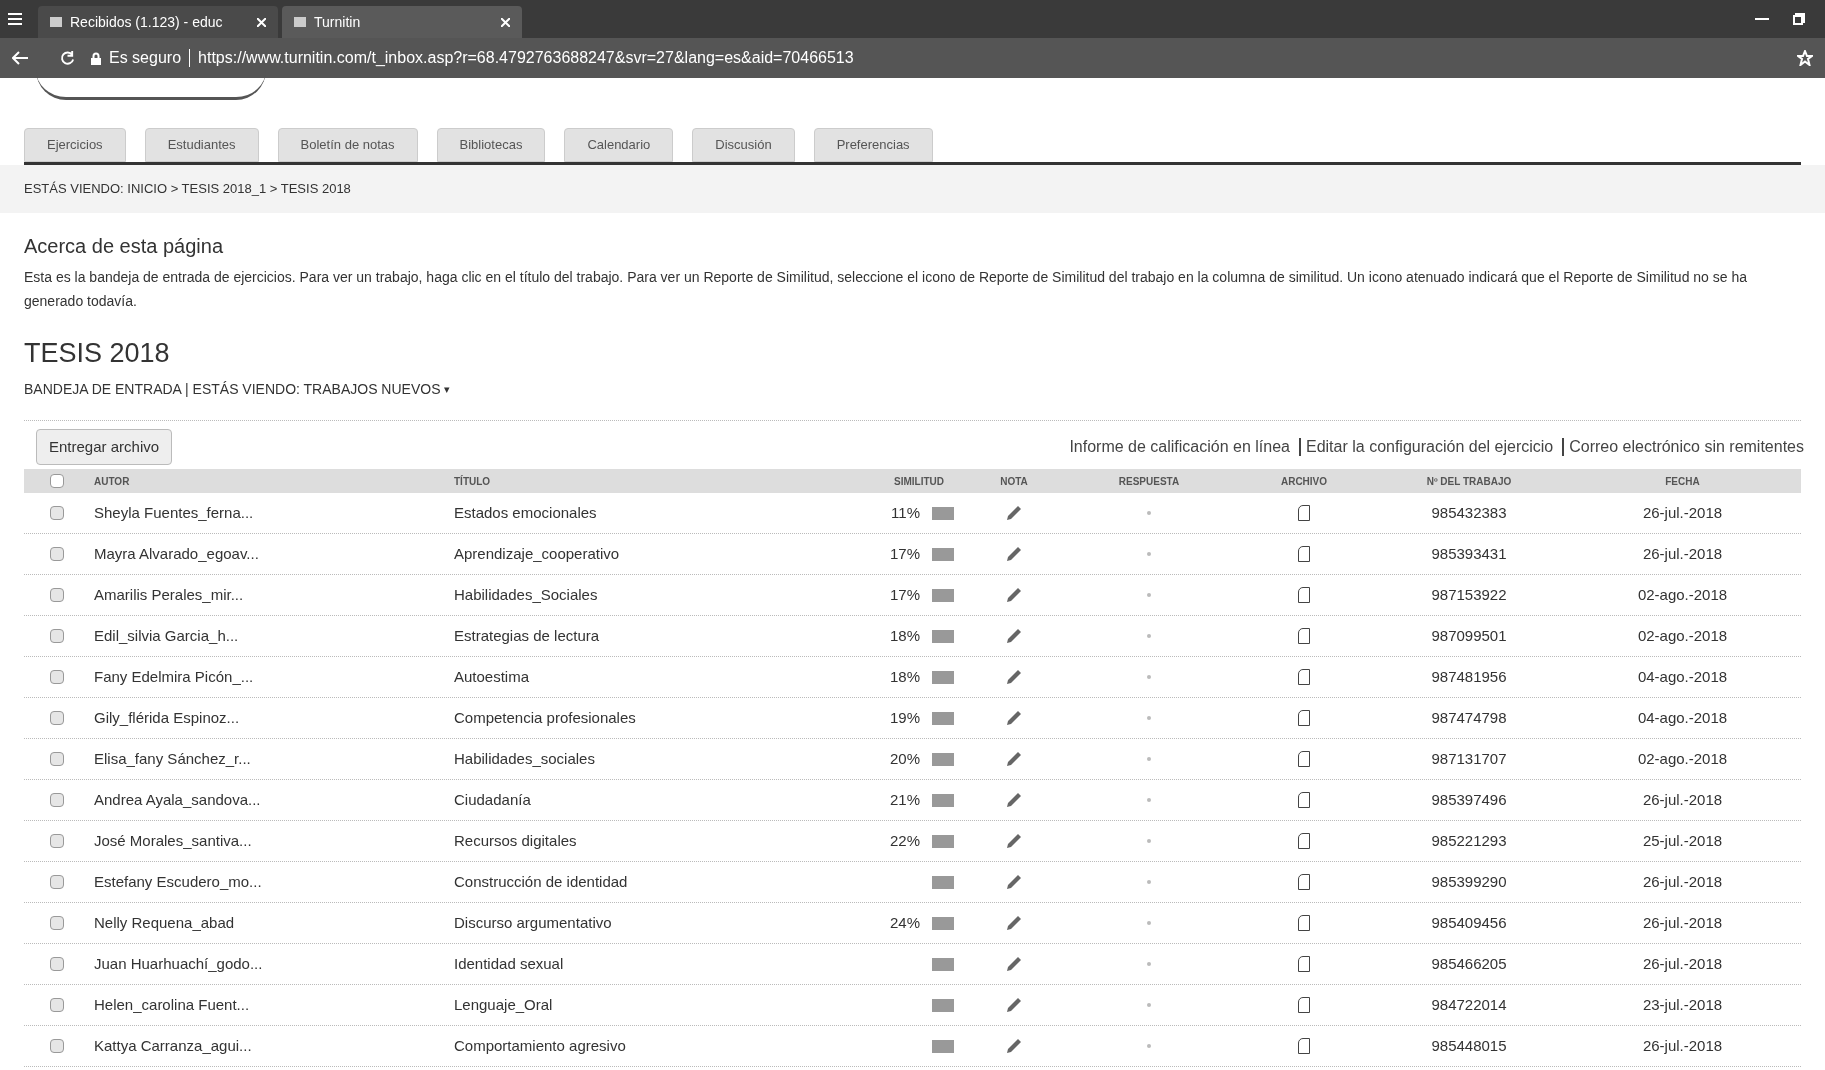 The image size is (1825, 1070). Describe the element at coordinates (509, 964) in the screenshot. I see `paper-title-link: Identidad sexual` at that location.